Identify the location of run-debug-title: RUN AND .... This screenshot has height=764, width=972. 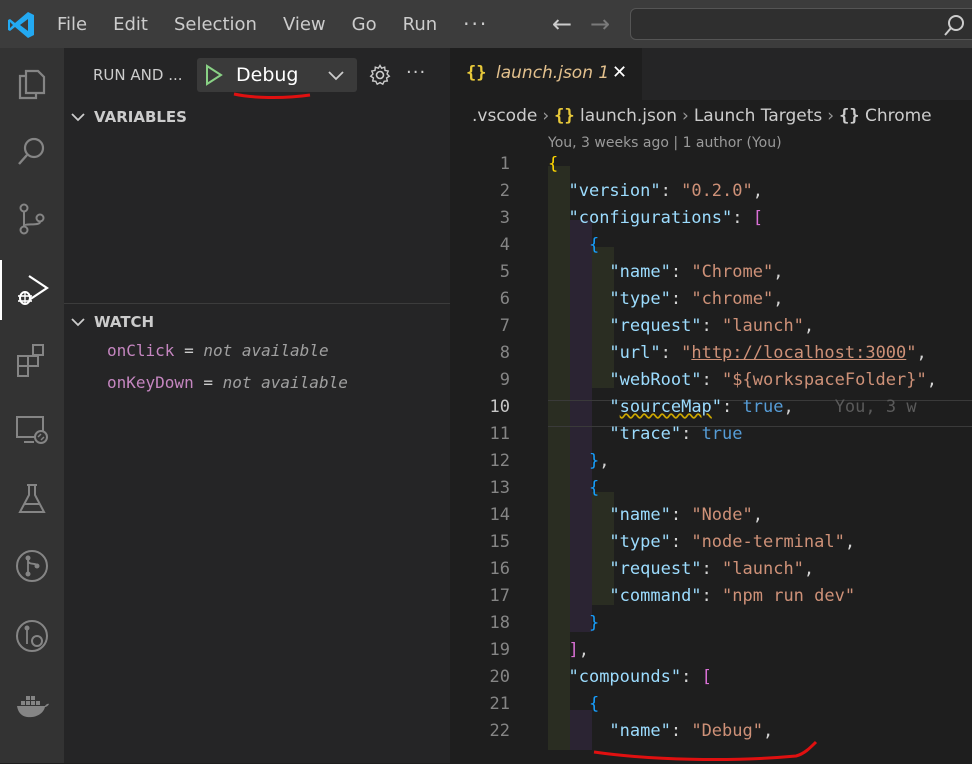
(138, 75).